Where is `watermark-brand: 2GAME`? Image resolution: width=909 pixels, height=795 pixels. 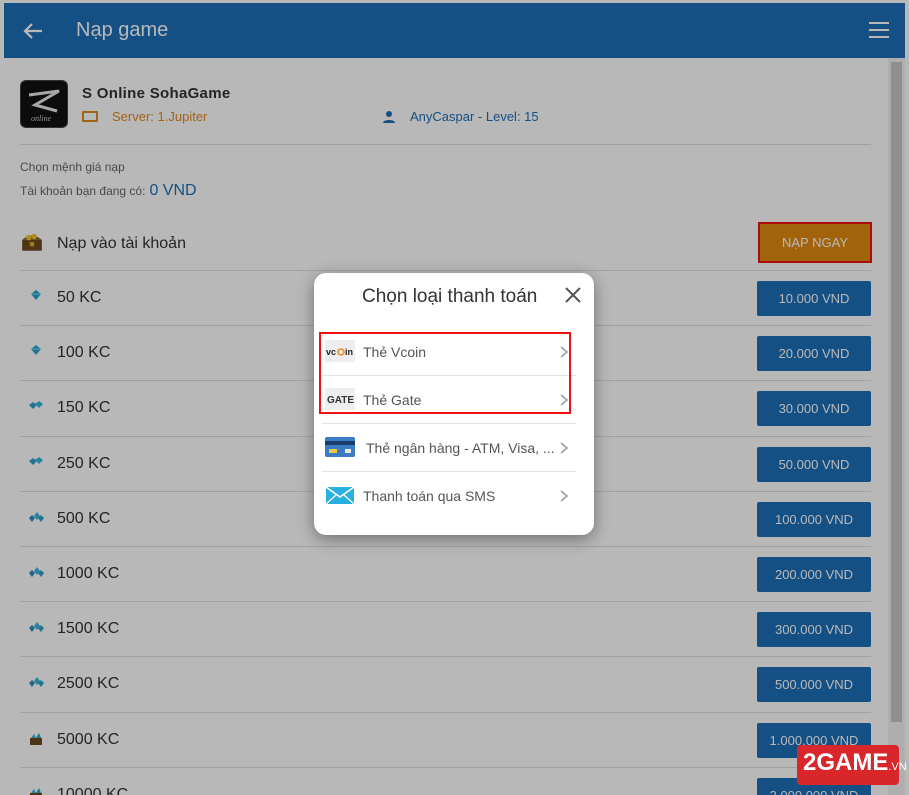 watermark-brand: 2GAME is located at coordinates (846, 762).